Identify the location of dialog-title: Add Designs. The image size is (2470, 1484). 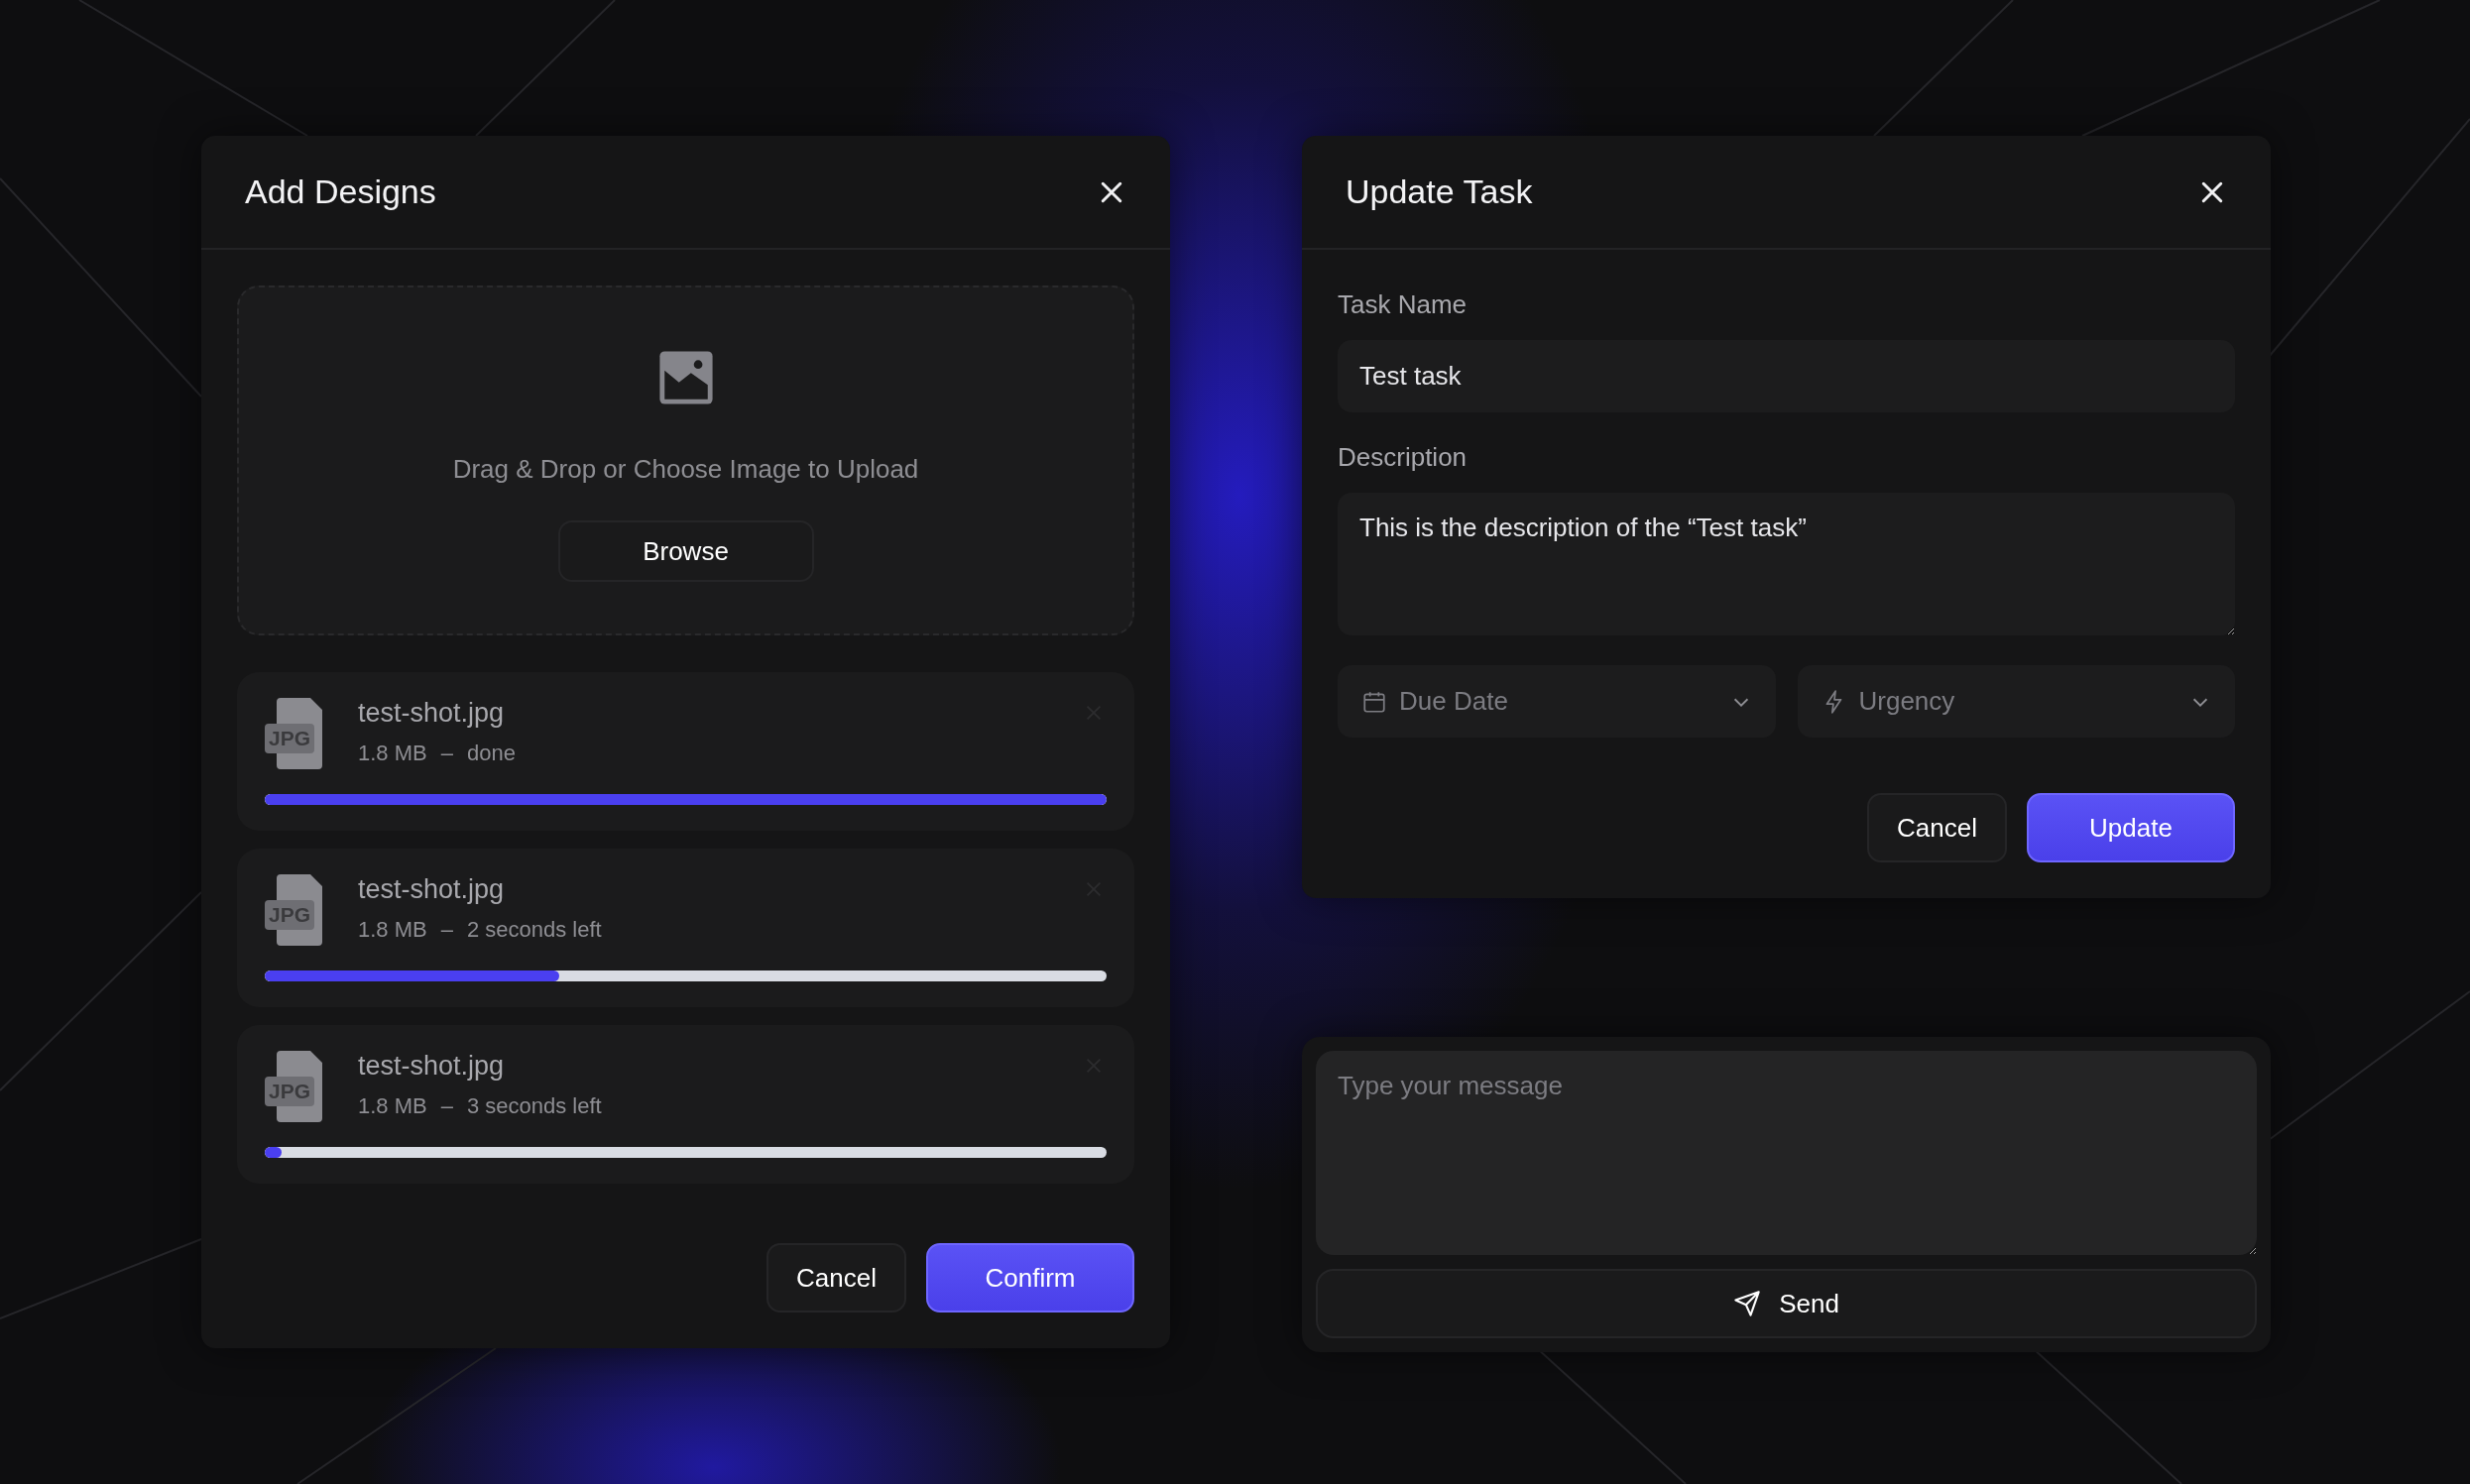
(340, 191).